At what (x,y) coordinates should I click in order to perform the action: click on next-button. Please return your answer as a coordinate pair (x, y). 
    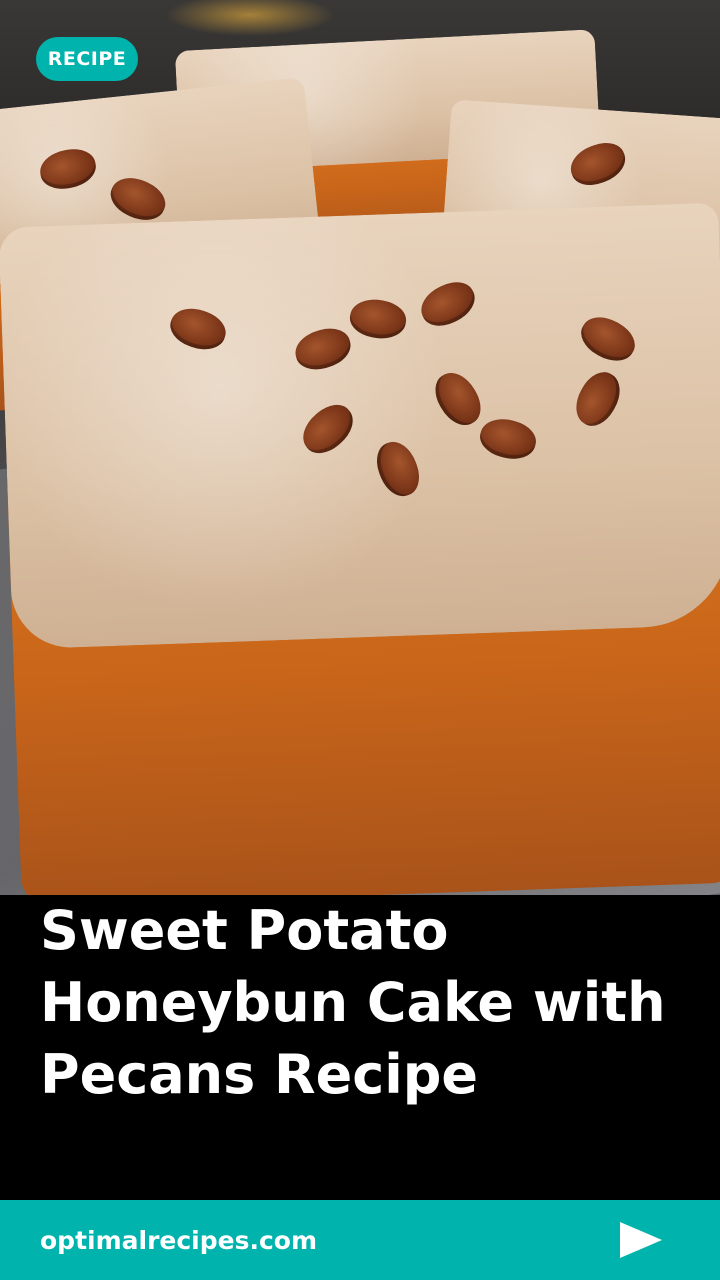
    Looking at the image, I should click on (640, 1240).